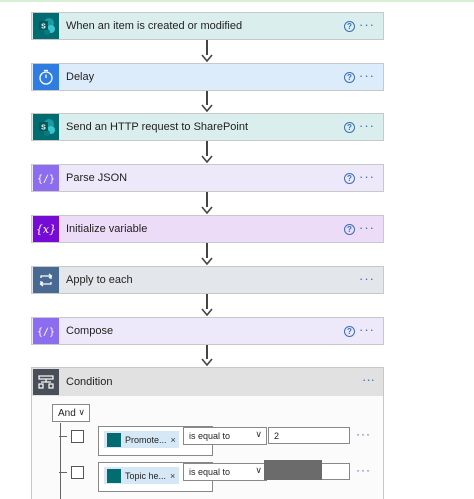  Describe the element at coordinates (90, 331) in the screenshot. I see `flow-step-title: Compose` at that location.